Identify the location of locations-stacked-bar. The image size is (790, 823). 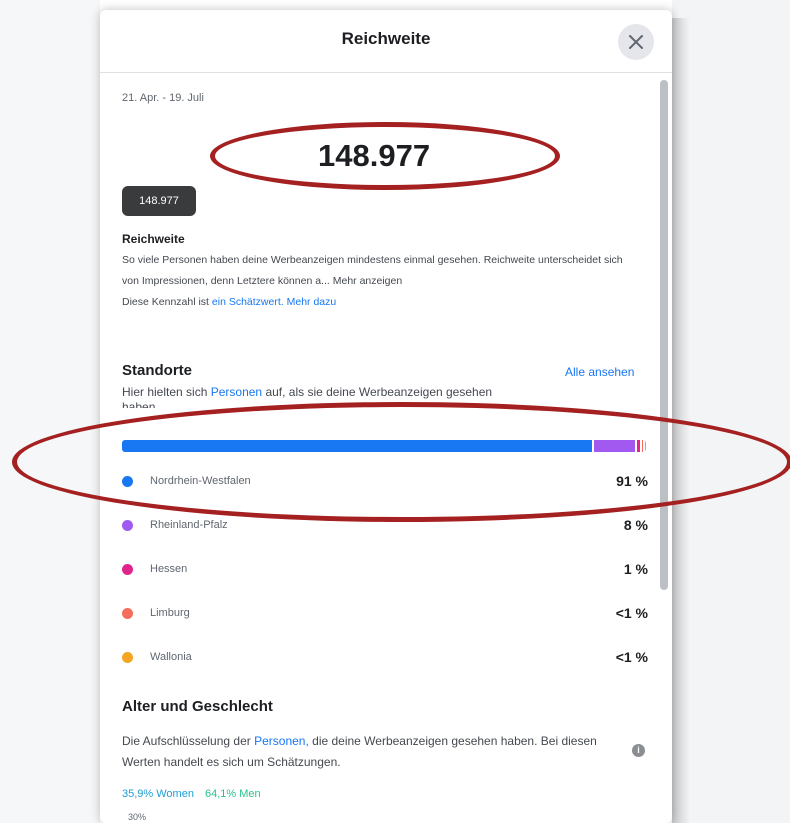
(384, 446).